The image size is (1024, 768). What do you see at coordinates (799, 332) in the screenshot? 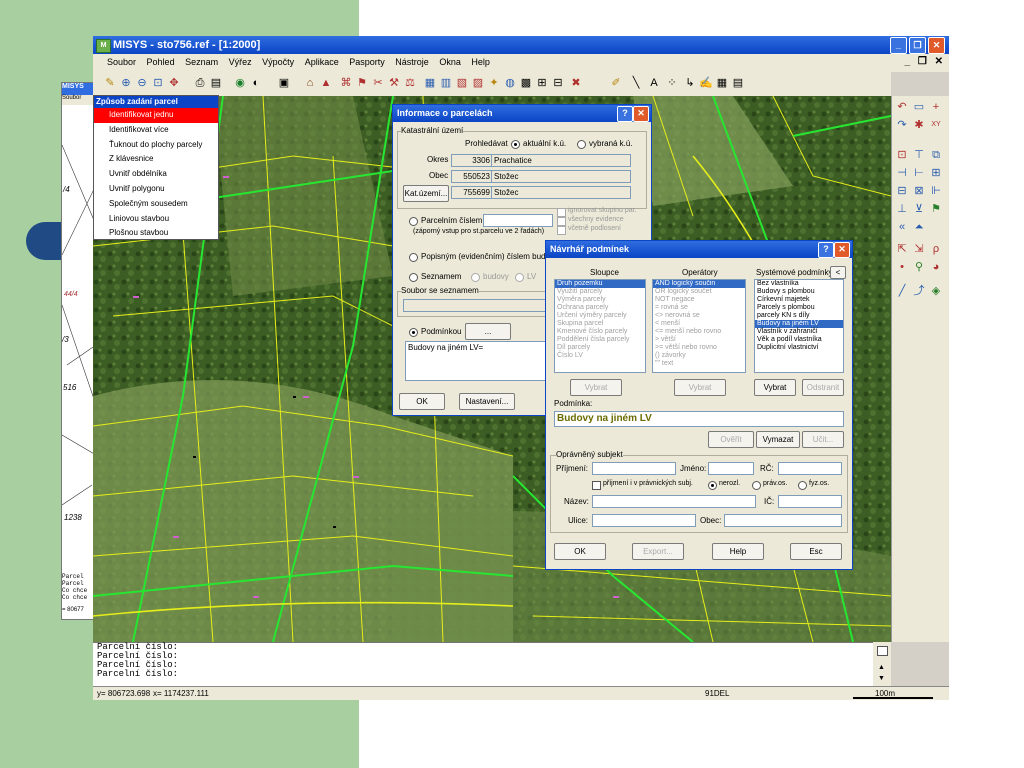
I see `list-item: Vlastník v zahraničí` at bounding box center [799, 332].